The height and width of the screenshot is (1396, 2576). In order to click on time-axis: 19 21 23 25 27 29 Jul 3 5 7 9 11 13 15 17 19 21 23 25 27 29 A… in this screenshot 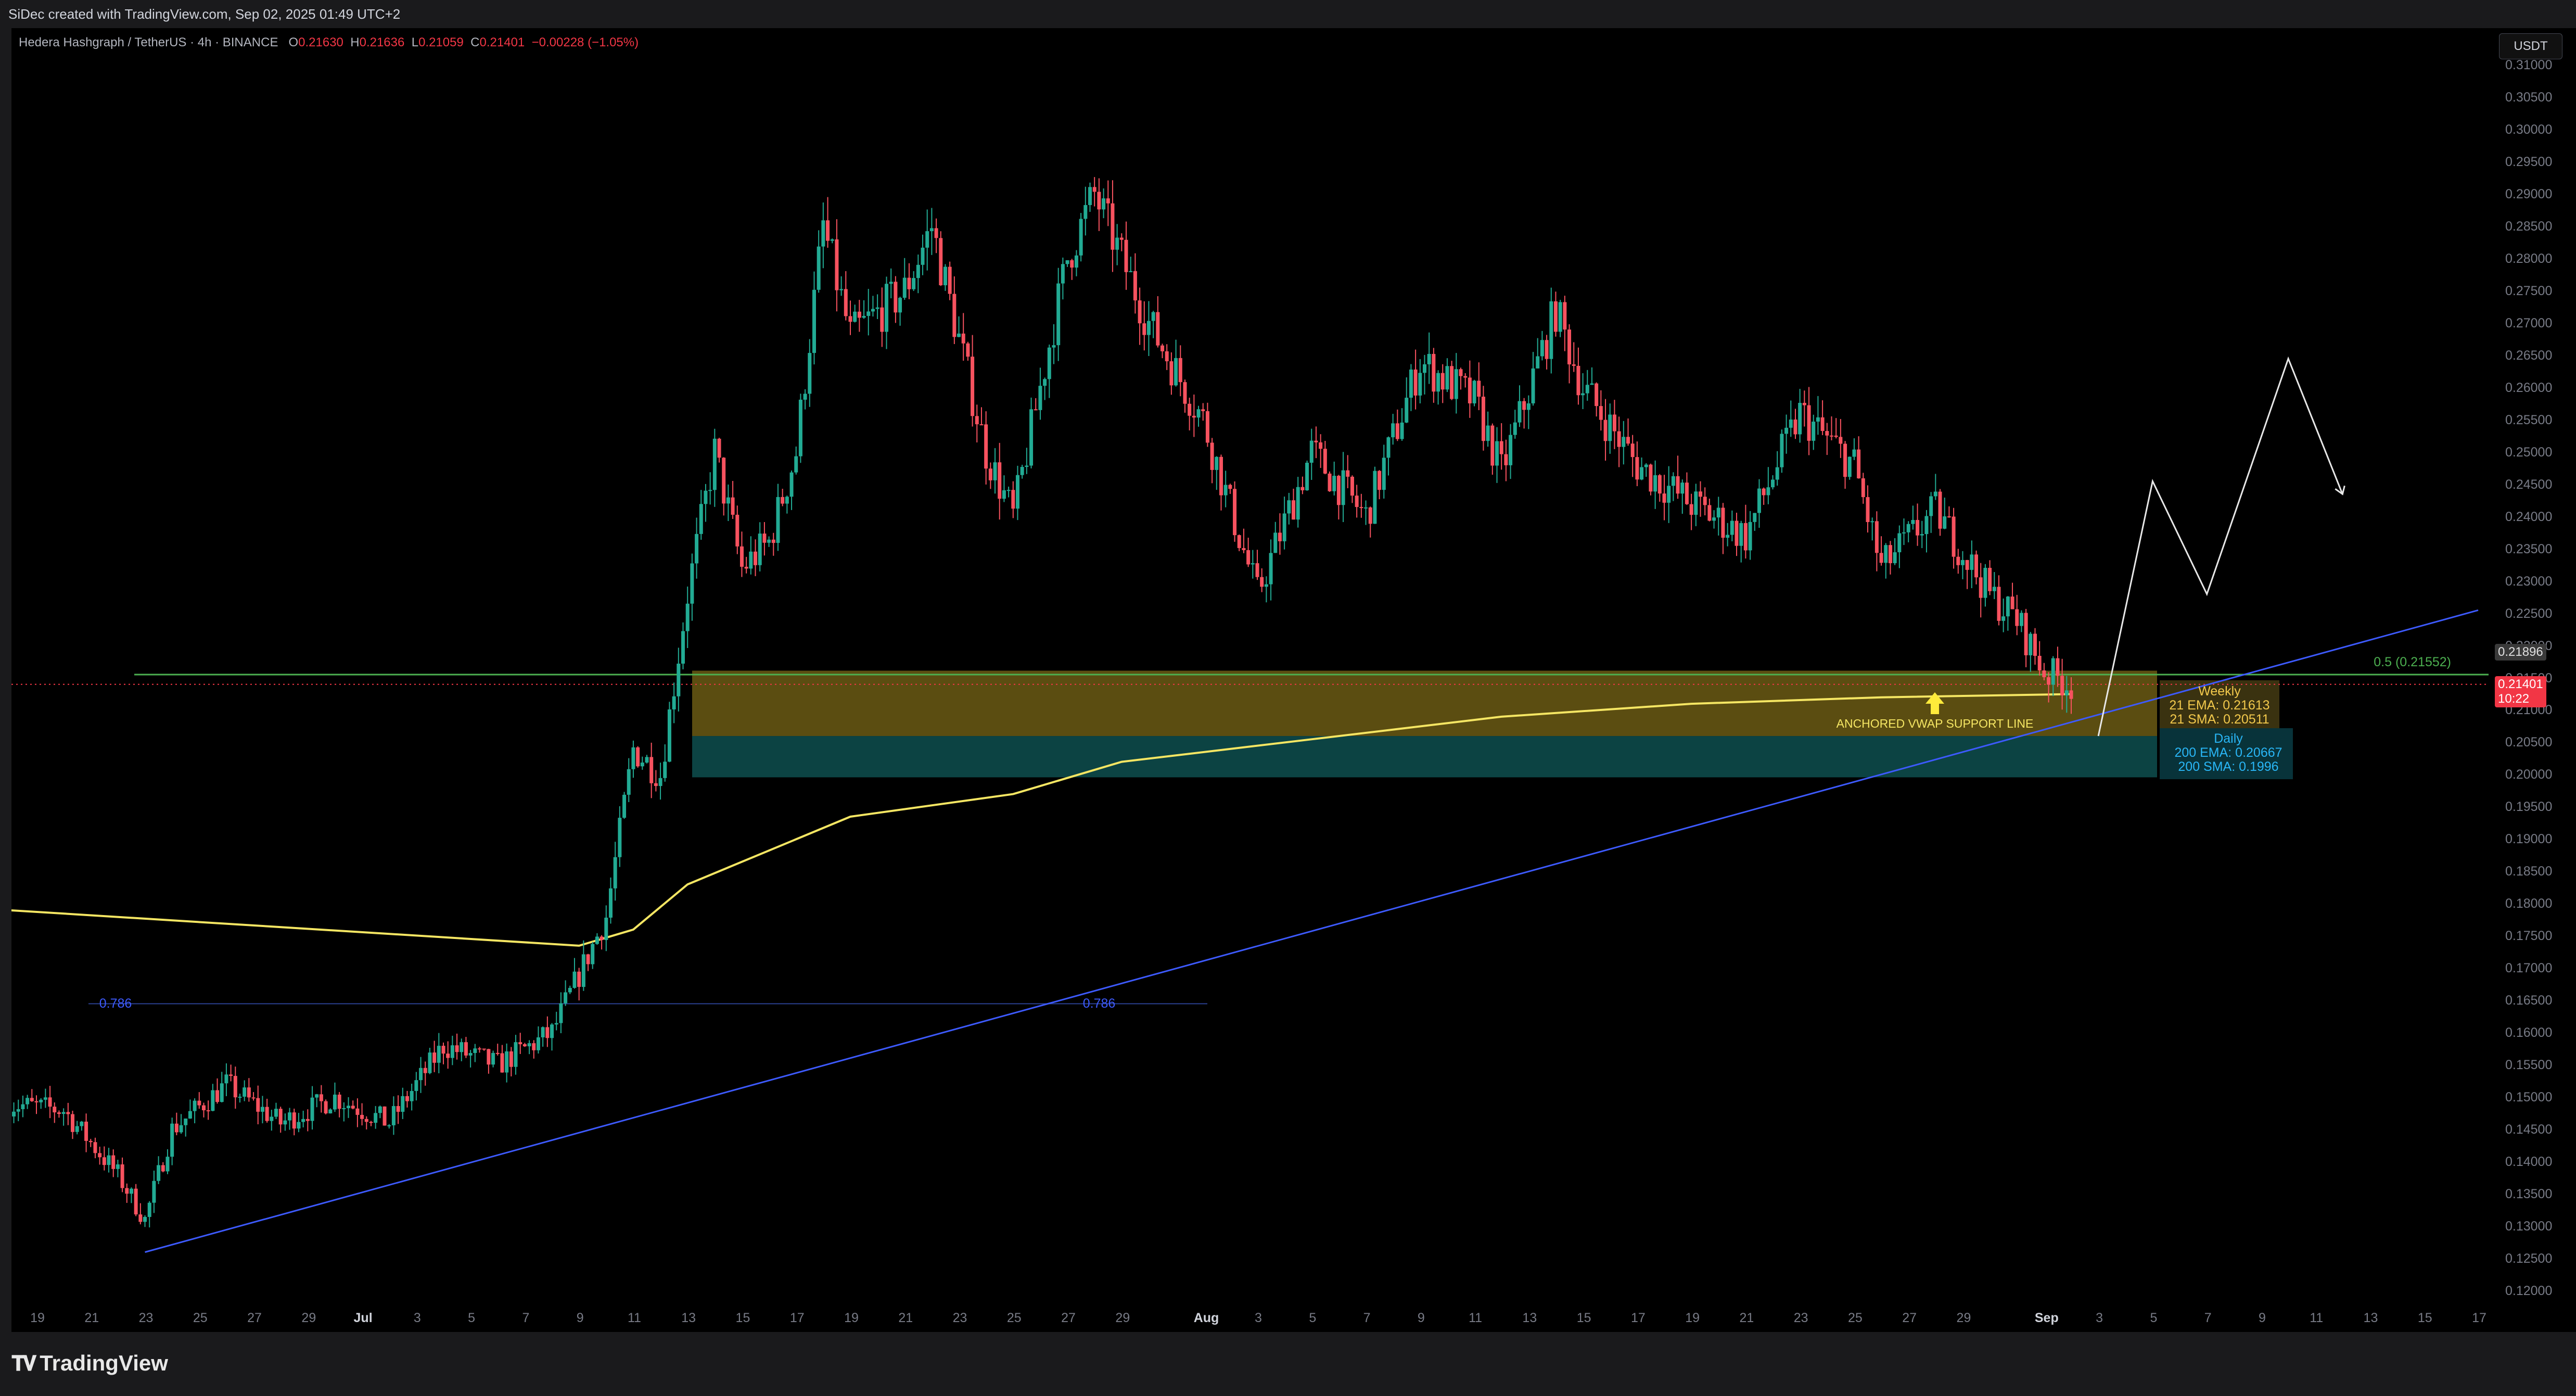, I will do `click(1250, 1317)`.